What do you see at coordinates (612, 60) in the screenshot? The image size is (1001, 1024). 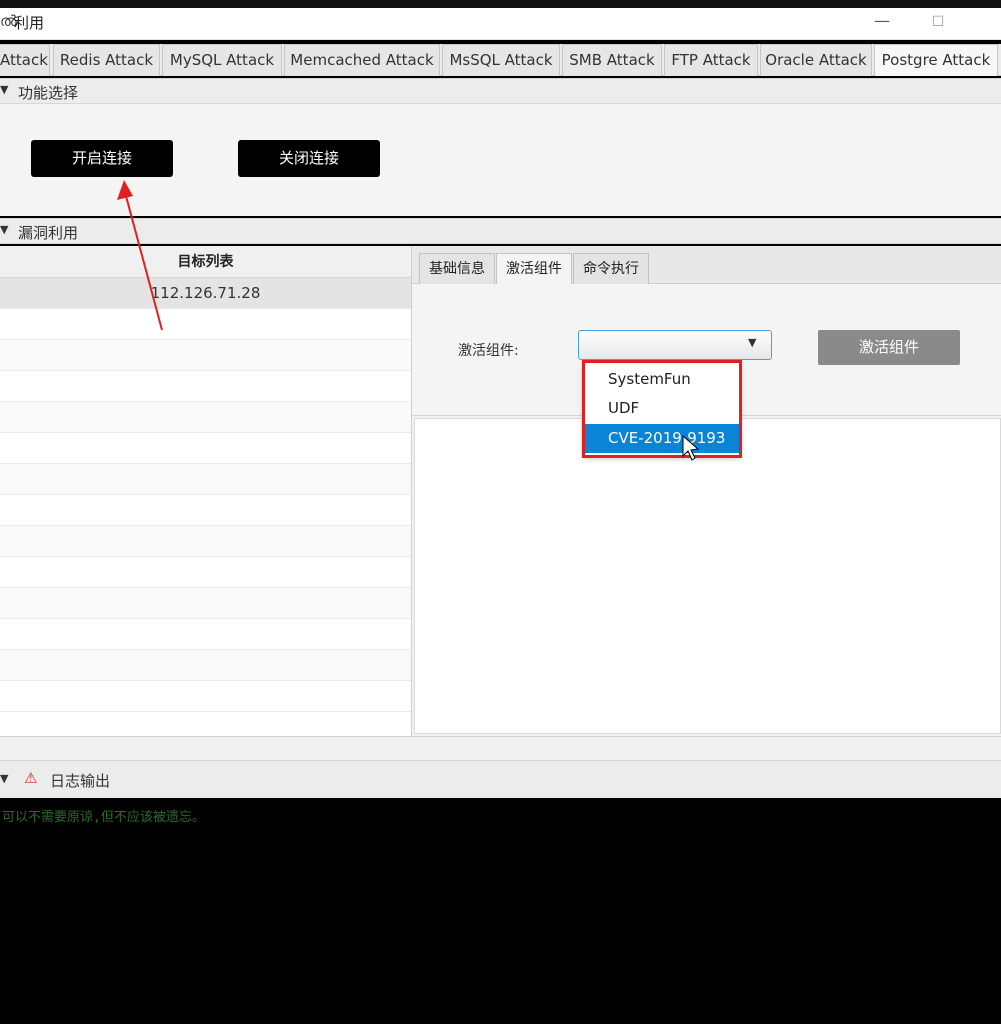 I see `tab-smb: SMB Attack` at bounding box center [612, 60].